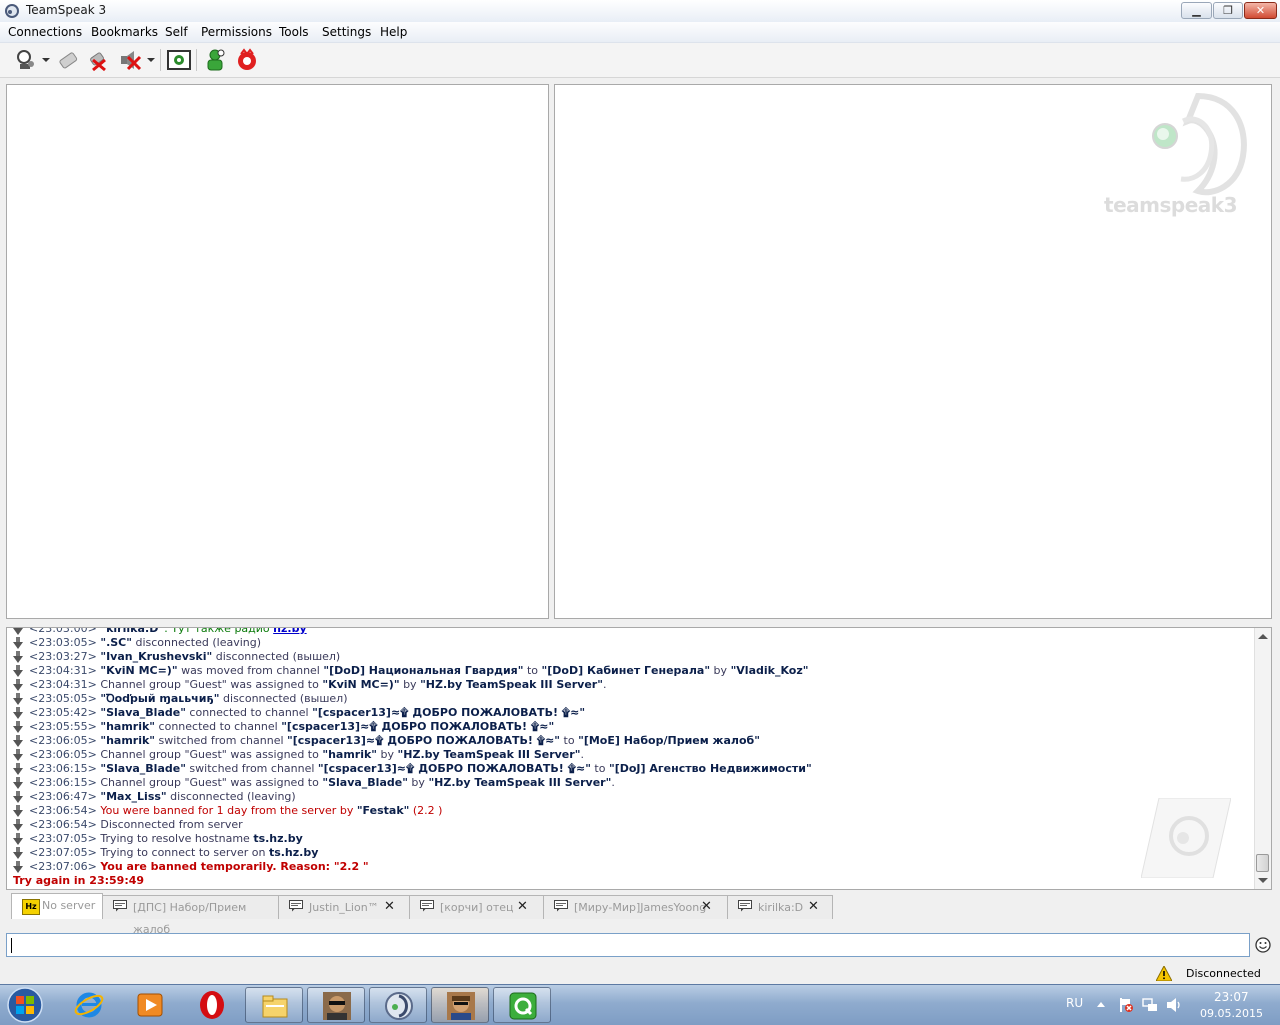  Describe the element at coordinates (68, 60) in the screenshot. I see `disconnect-icon` at that location.